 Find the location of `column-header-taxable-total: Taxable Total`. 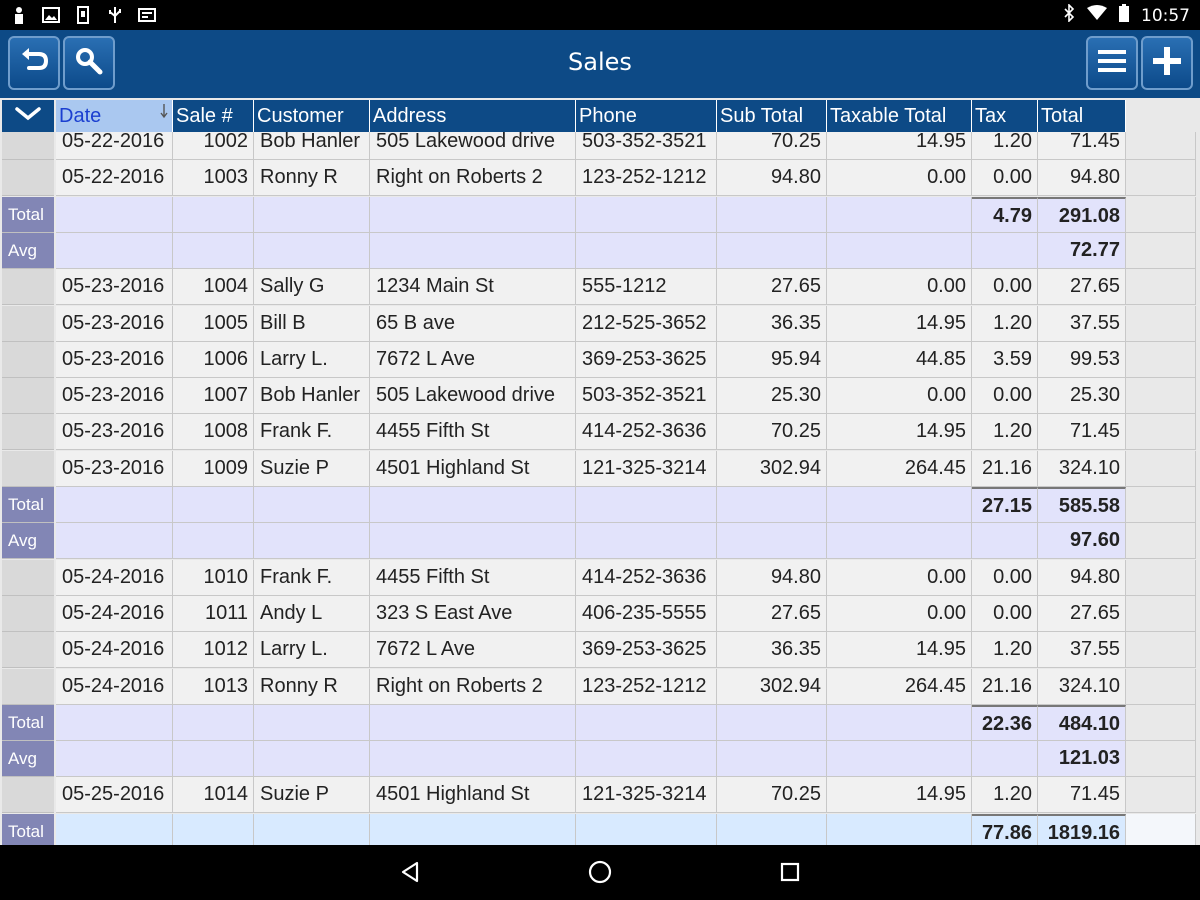

column-header-taxable-total: Taxable Total is located at coordinates (899, 116).